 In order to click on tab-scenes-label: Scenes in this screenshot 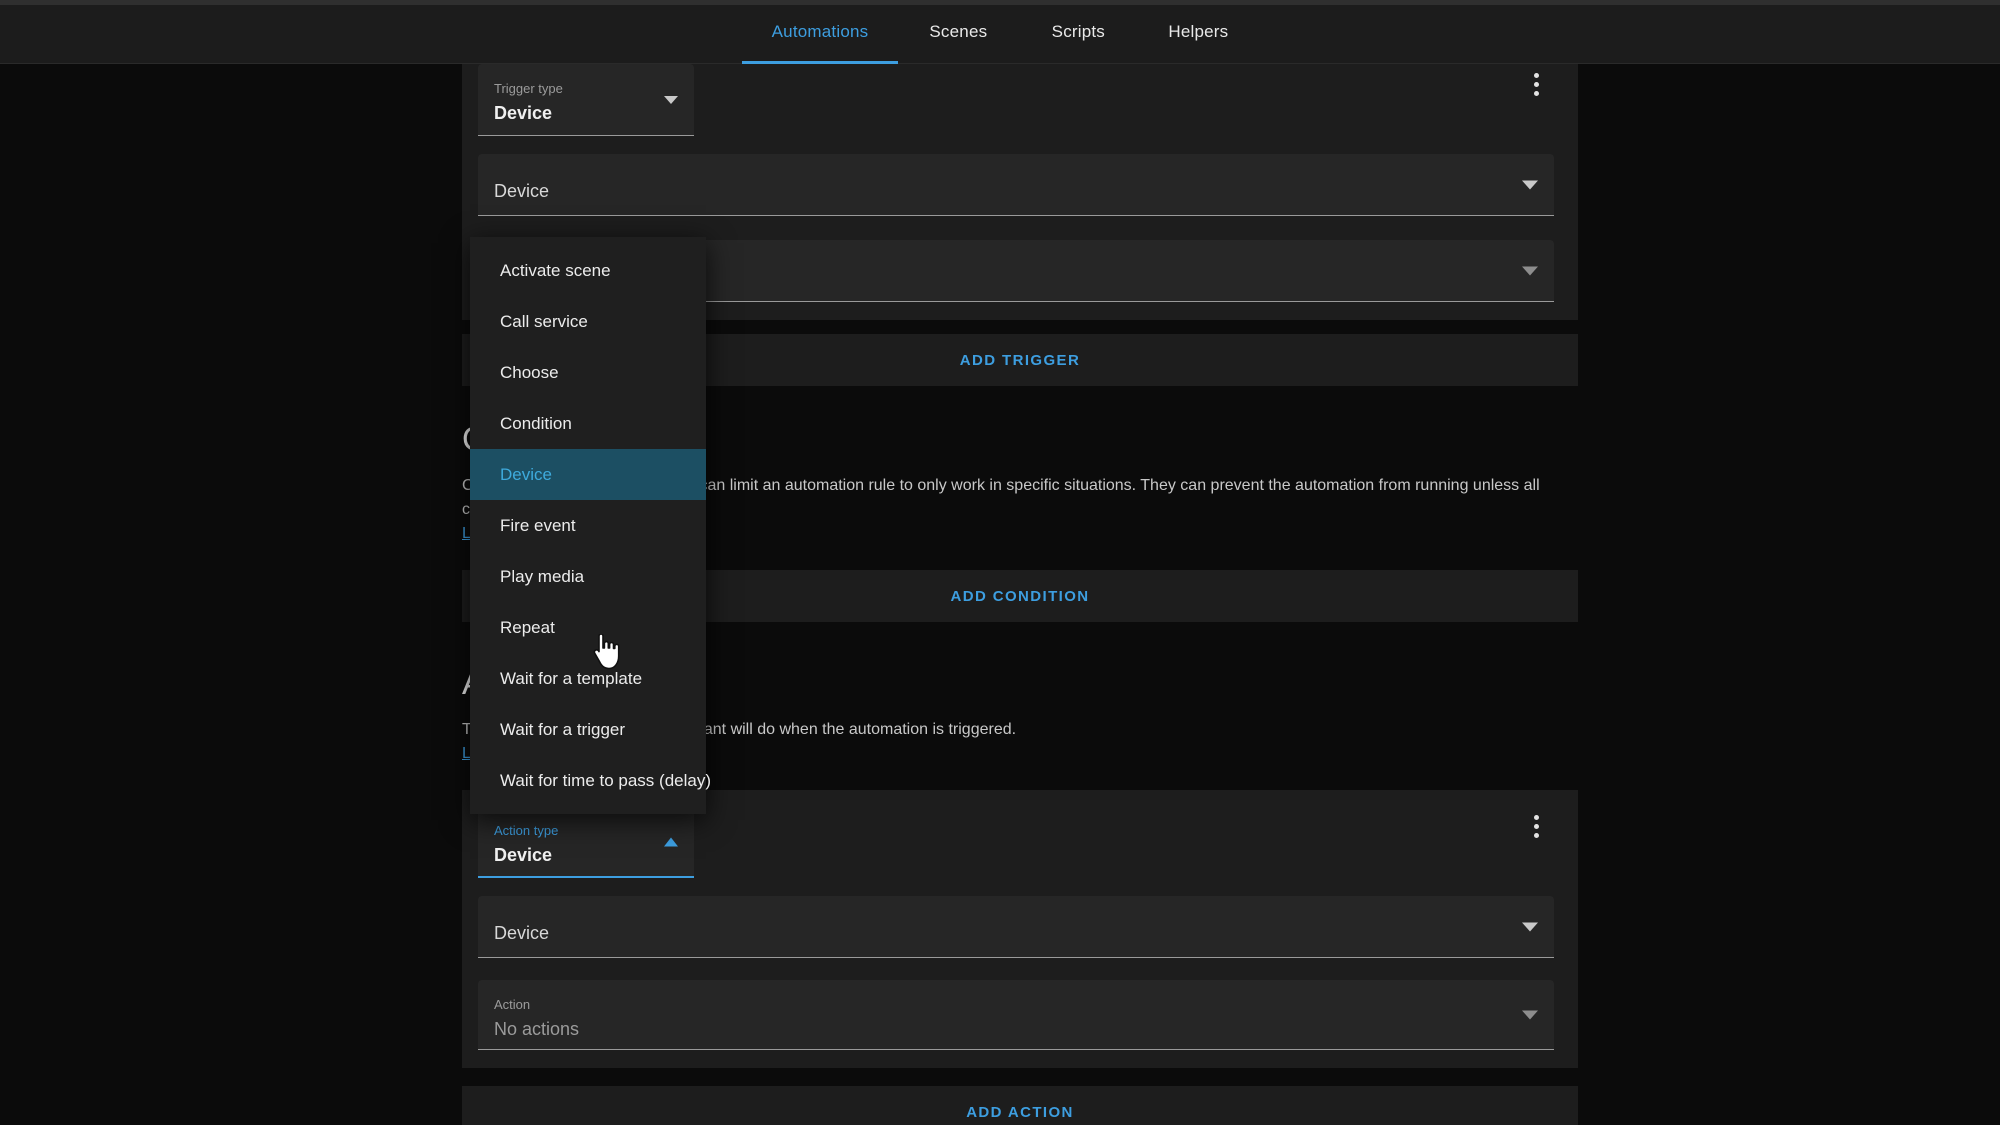, I will do `click(958, 31)`.